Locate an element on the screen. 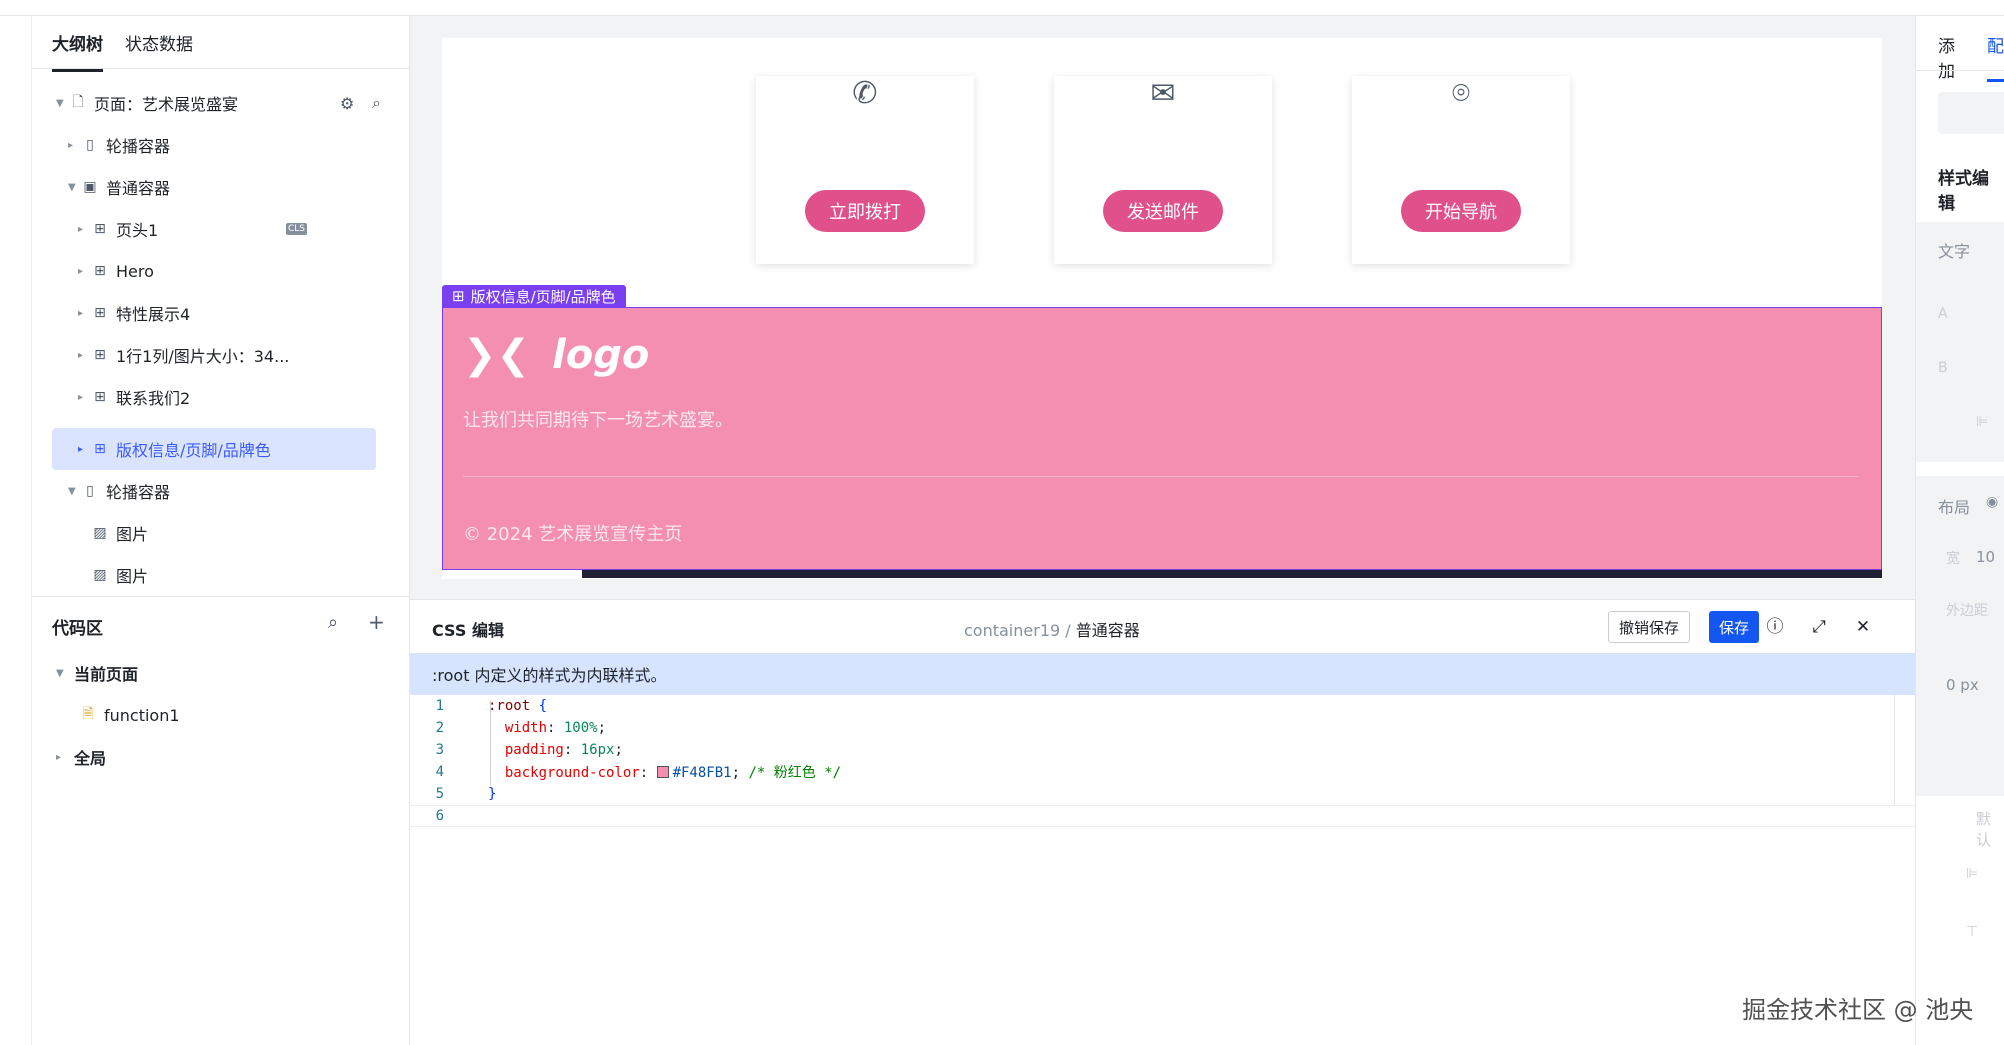 This screenshot has height=1045, width=2004. code-property: width is located at coordinates (526, 728).